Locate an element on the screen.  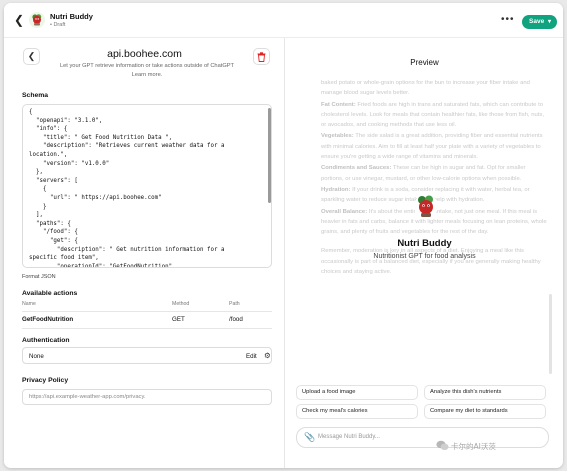
draft-status: • Draft is located at coordinates (58, 25).